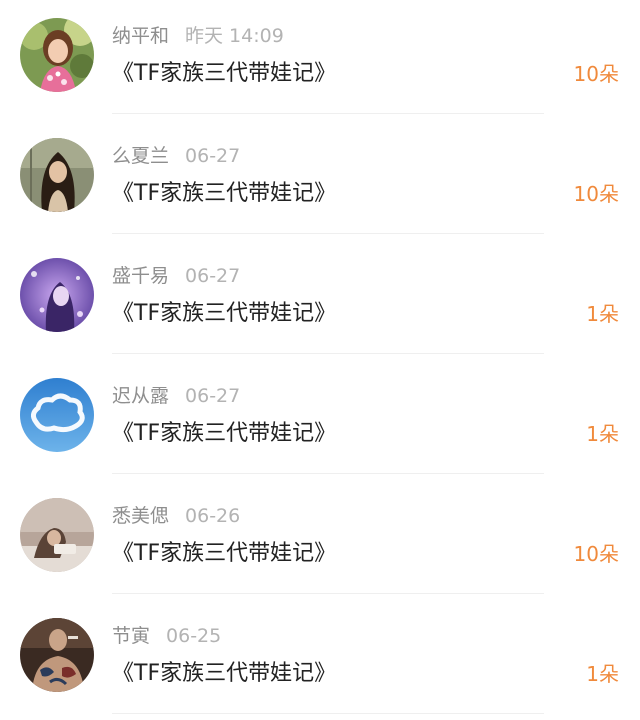  Describe the element at coordinates (140, 516) in the screenshot. I see `user-name: 悉美偲` at that location.